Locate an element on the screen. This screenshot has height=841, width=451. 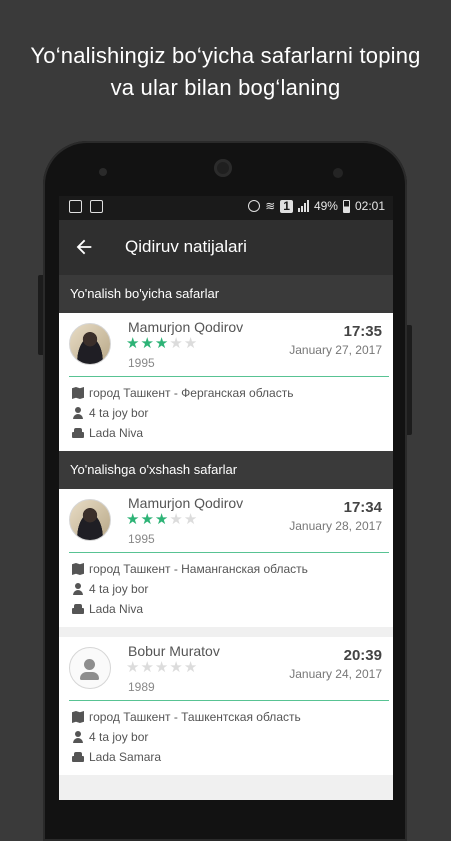
route-row: город Ташкент - Ташкентская область is located at coordinates (232, 717).